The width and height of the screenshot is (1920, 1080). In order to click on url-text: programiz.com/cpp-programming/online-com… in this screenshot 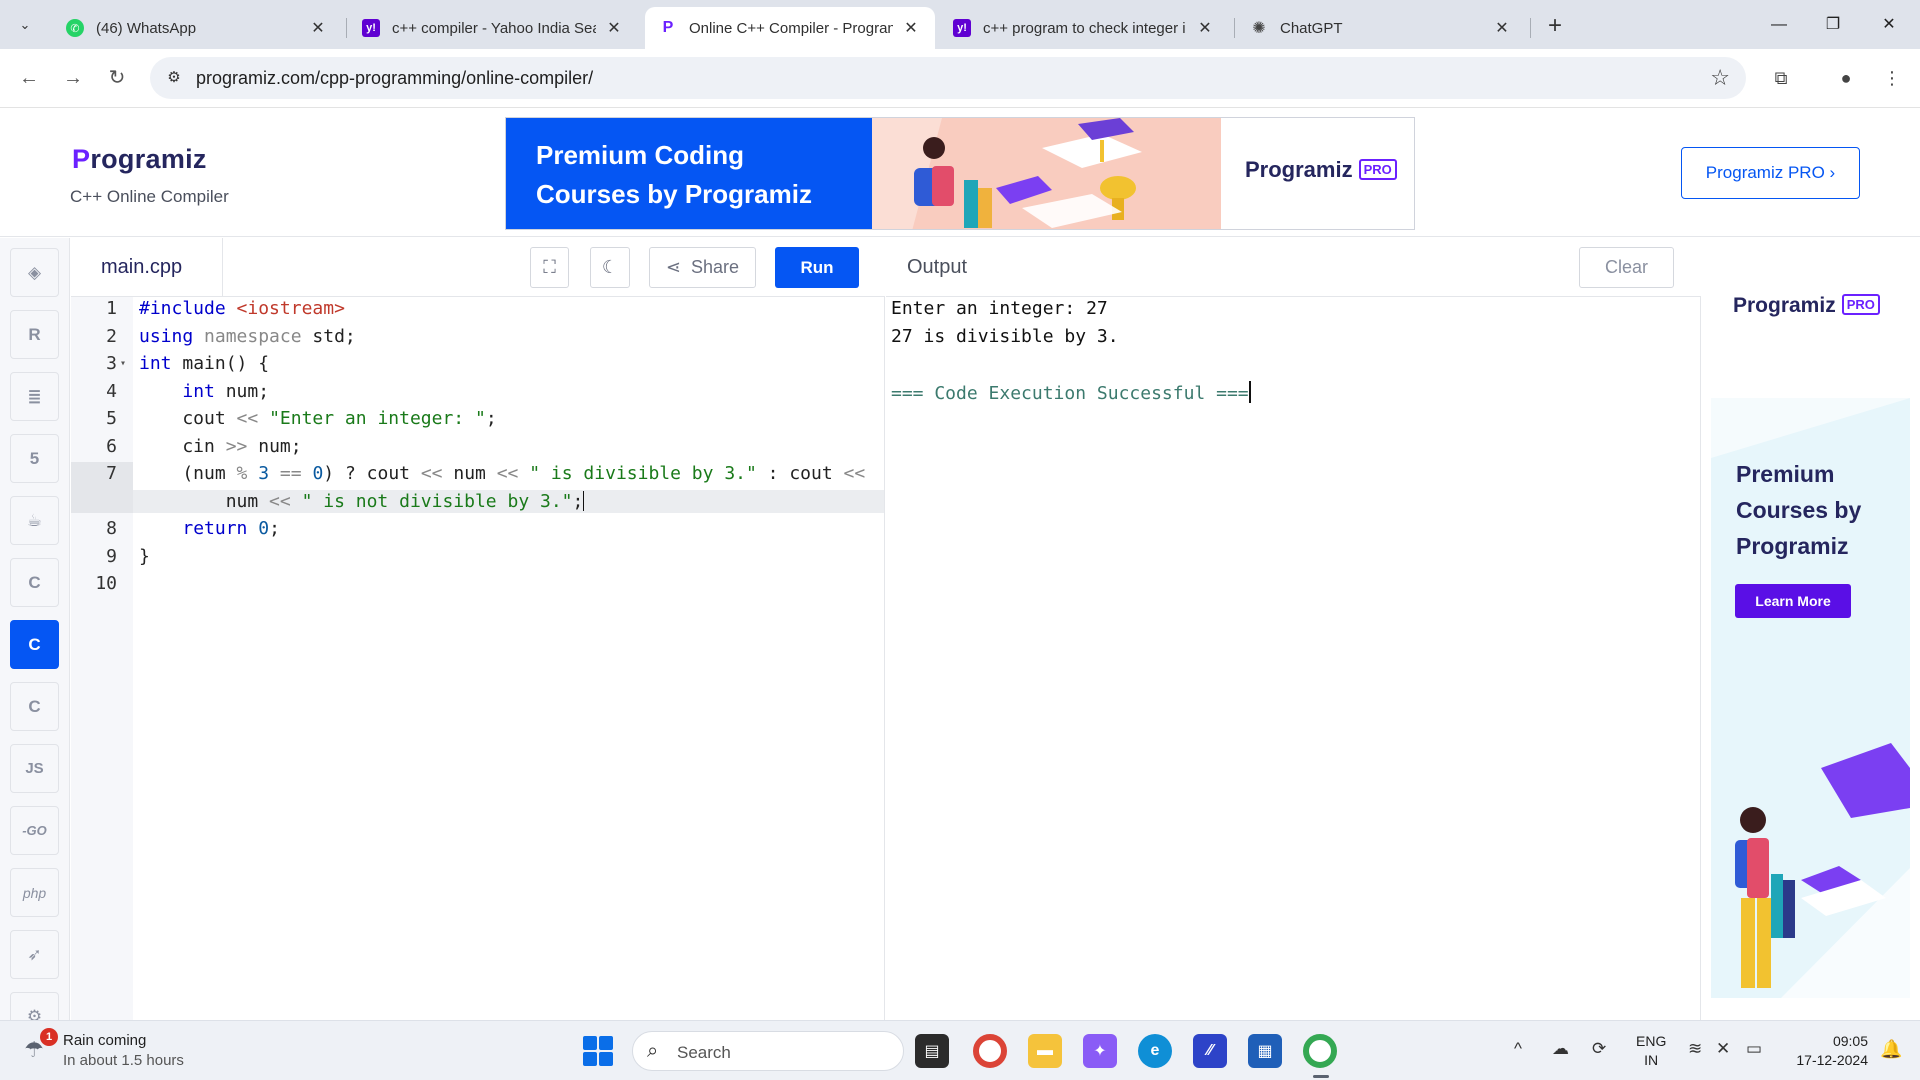, I will do `click(394, 78)`.